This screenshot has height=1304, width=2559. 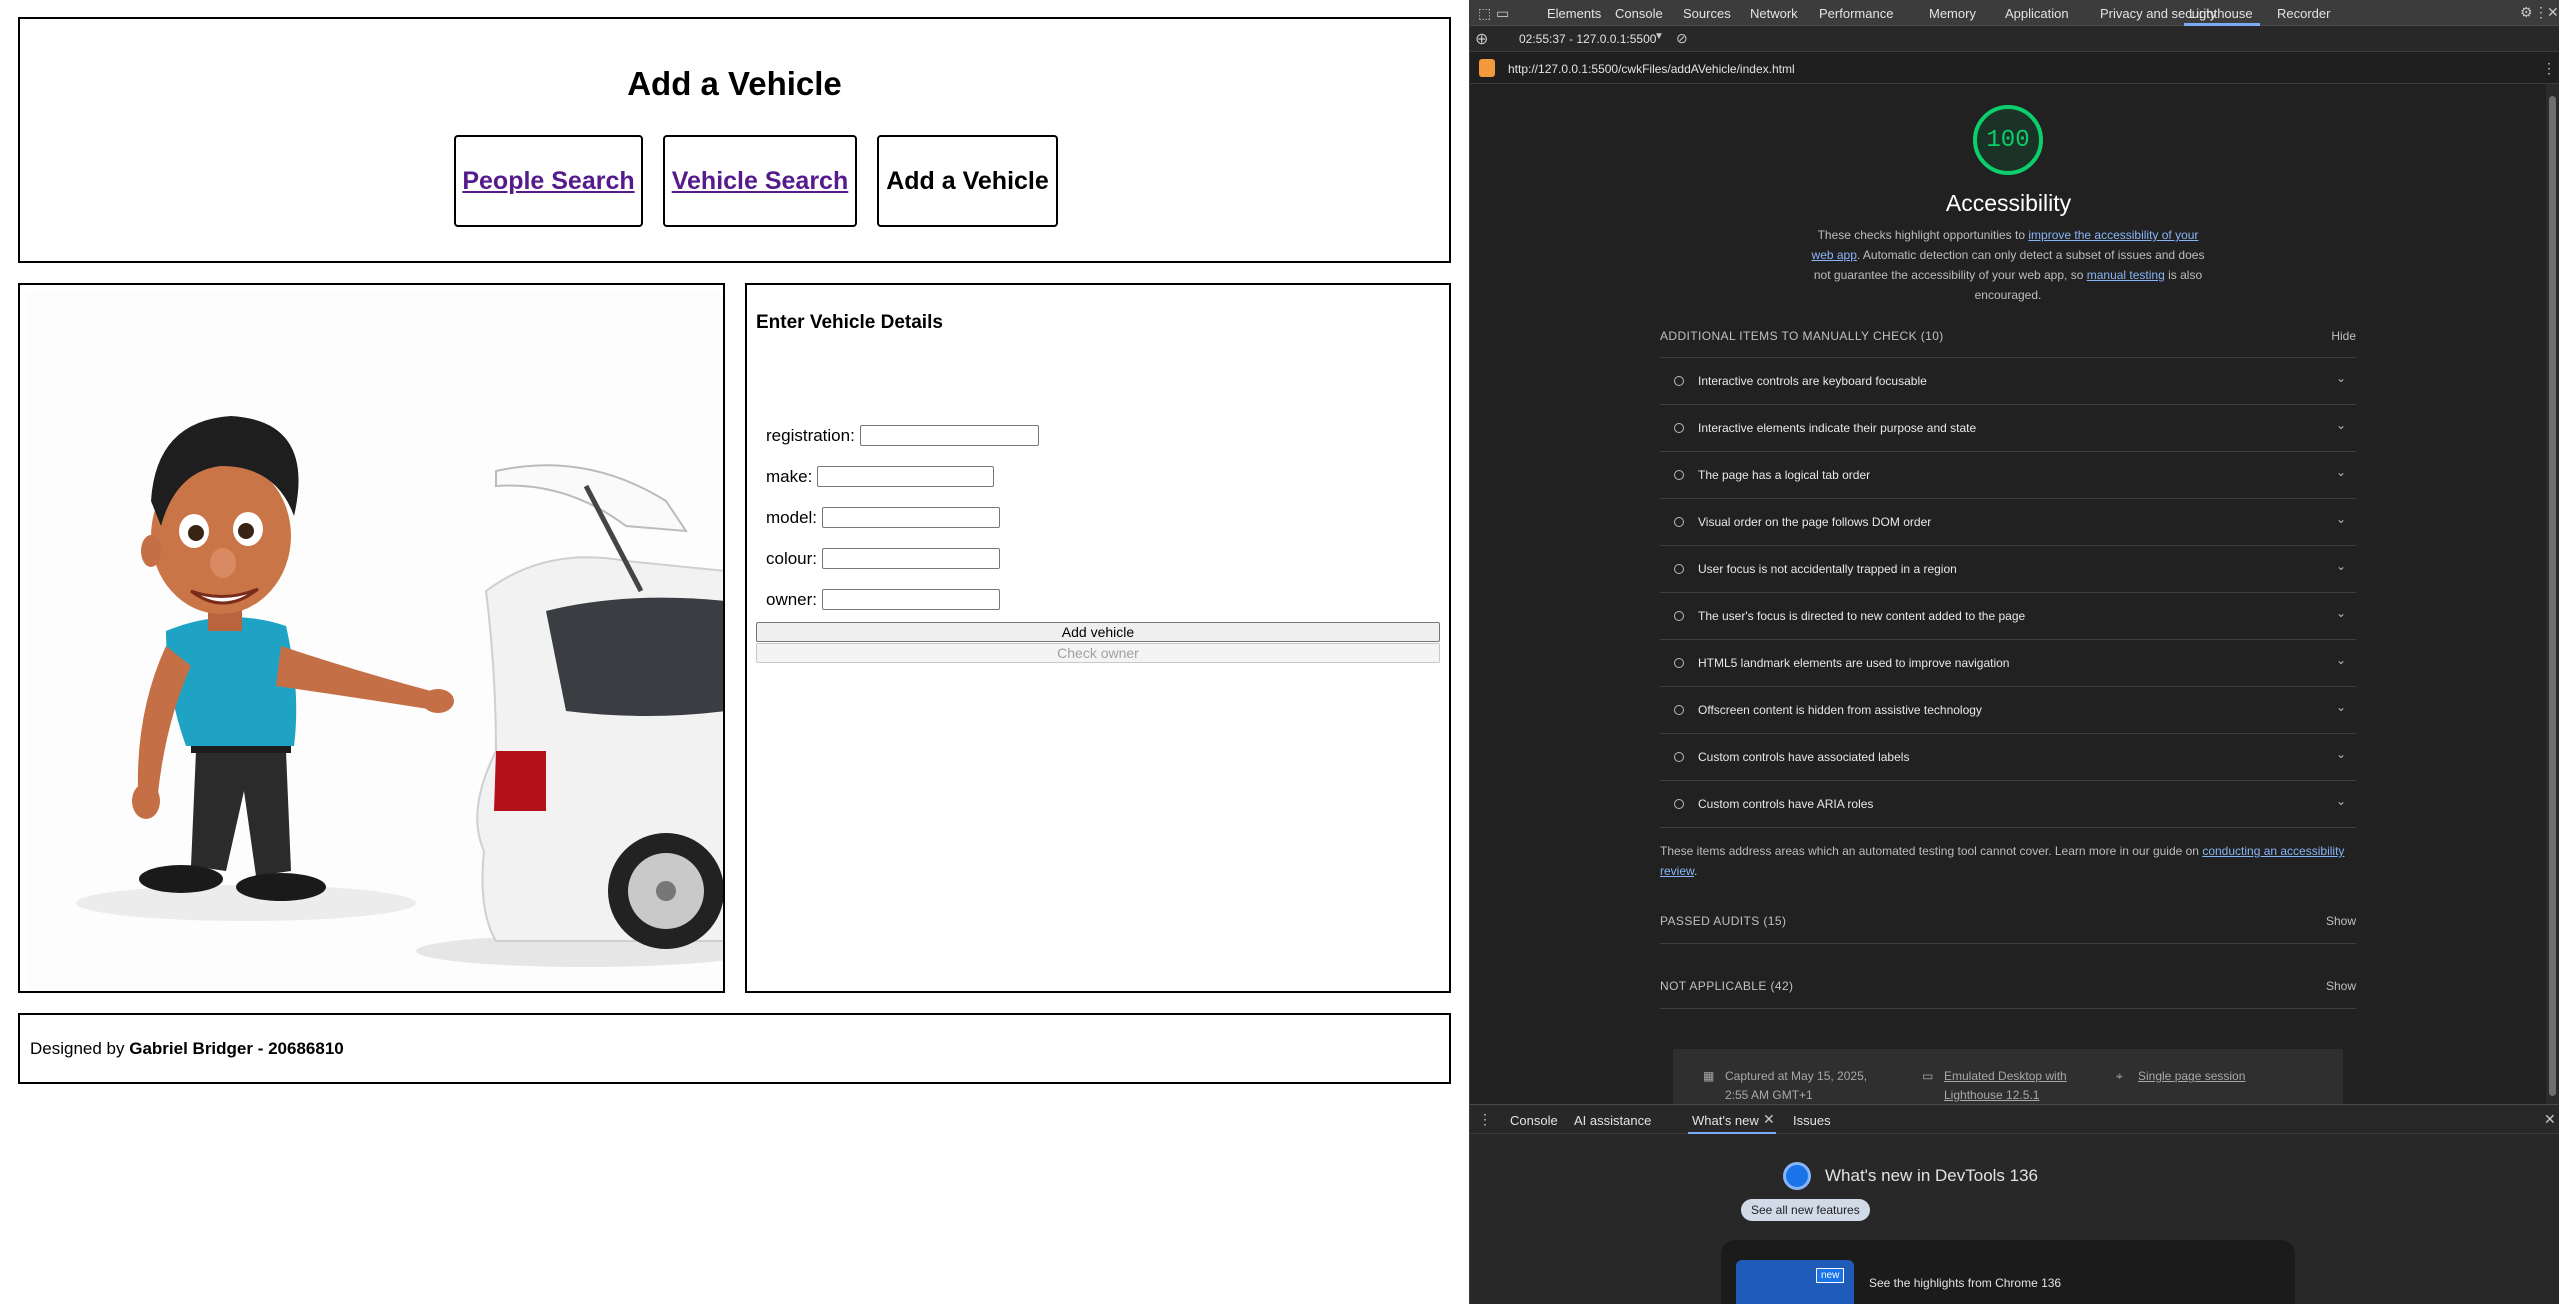 I want to click on form-row-registration: registration:, so click(x=902, y=435).